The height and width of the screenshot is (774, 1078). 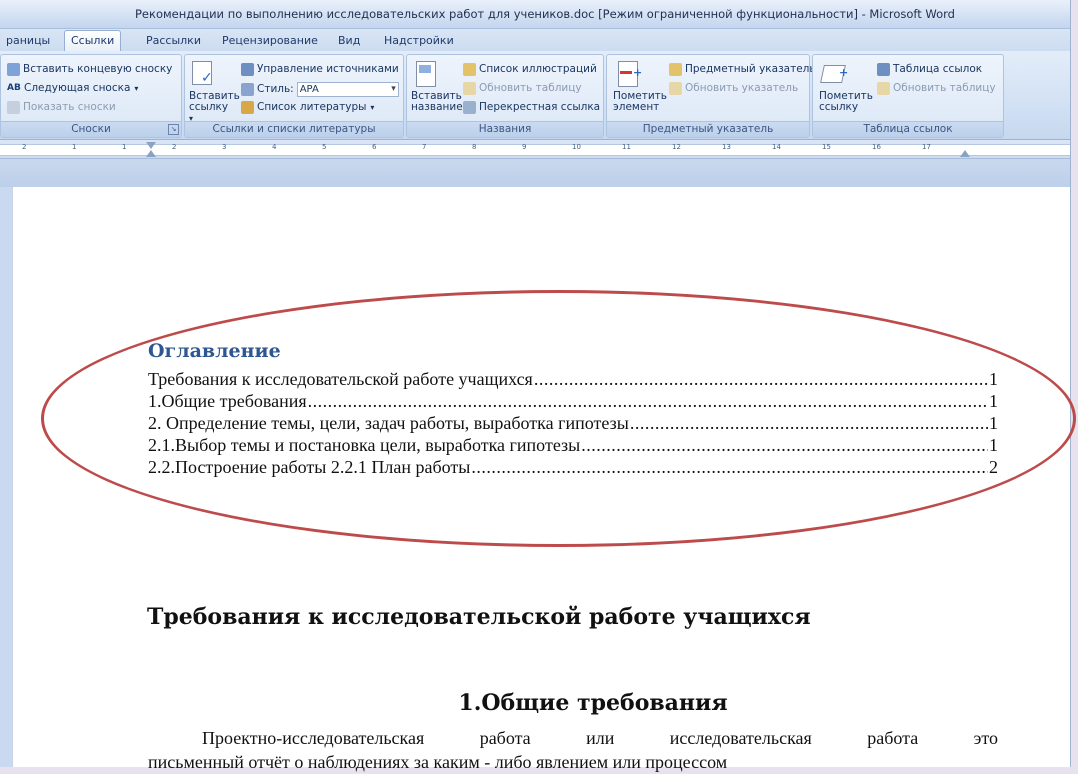 I want to click on update-authorities-label: Обновить таблицу, so click(x=944, y=88).